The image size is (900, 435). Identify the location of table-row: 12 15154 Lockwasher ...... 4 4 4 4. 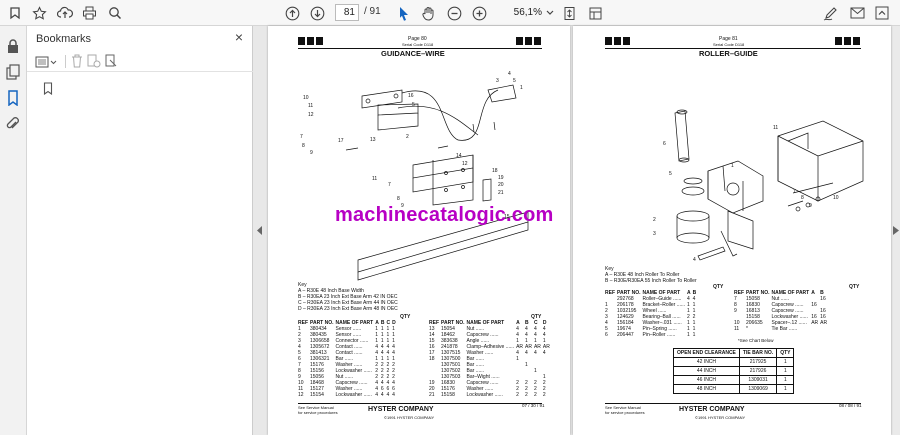
(347, 395).